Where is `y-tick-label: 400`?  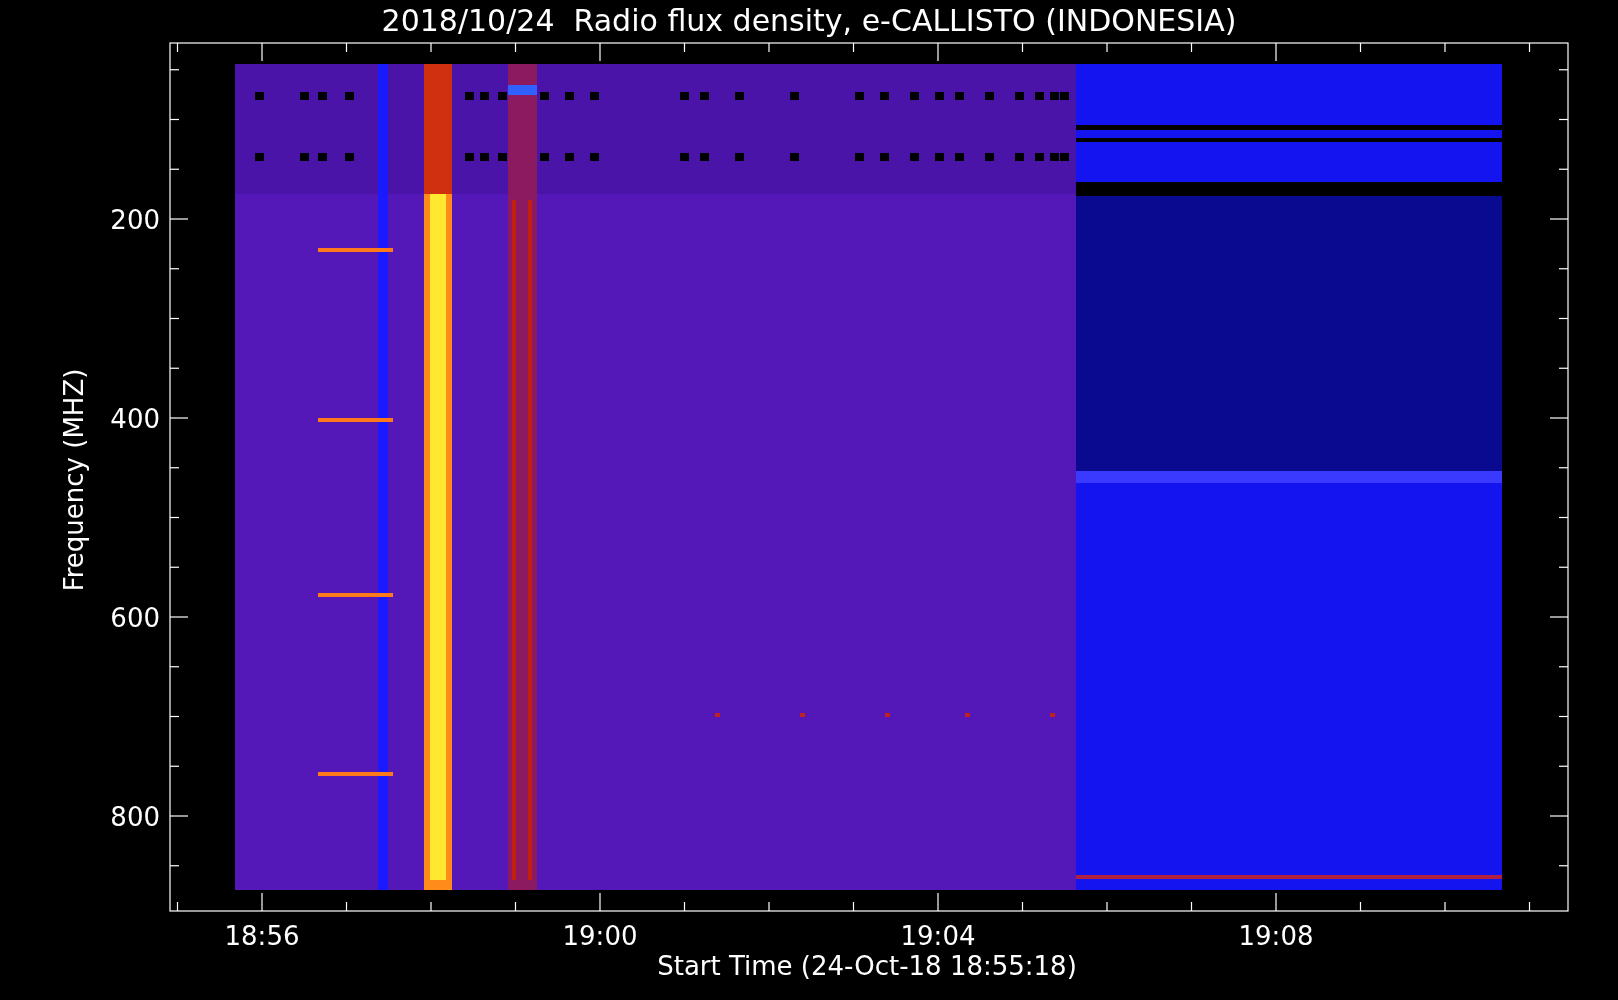
y-tick-label: 400 is located at coordinates (135, 419).